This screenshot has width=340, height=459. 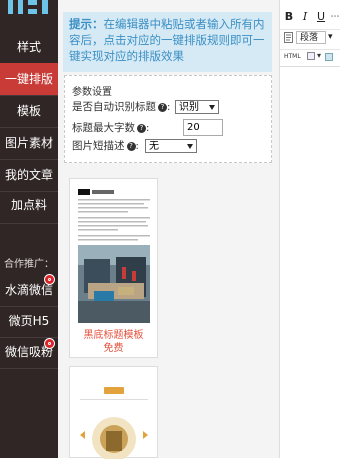 I want to click on sidebar-item-template: 模板, so click(x=29, y=111).